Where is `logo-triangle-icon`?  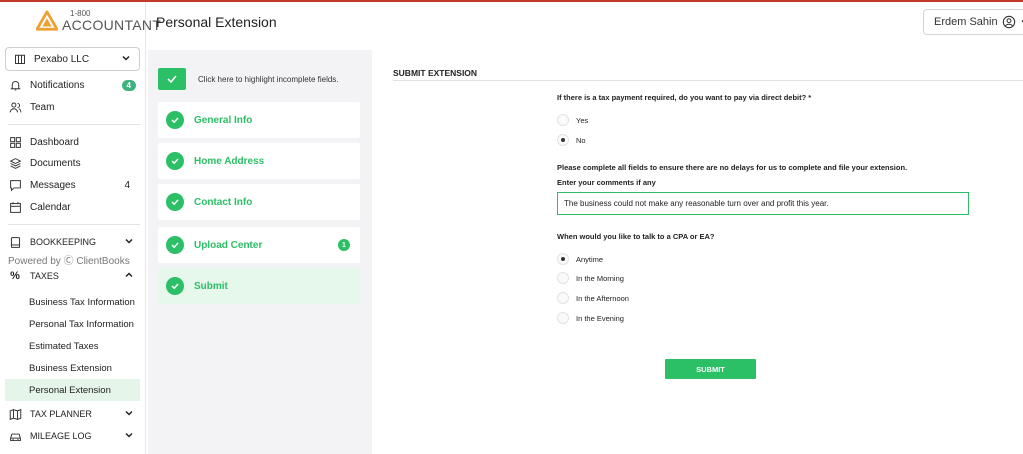 logo-triangle-icon is located at coordinates (47, 20).